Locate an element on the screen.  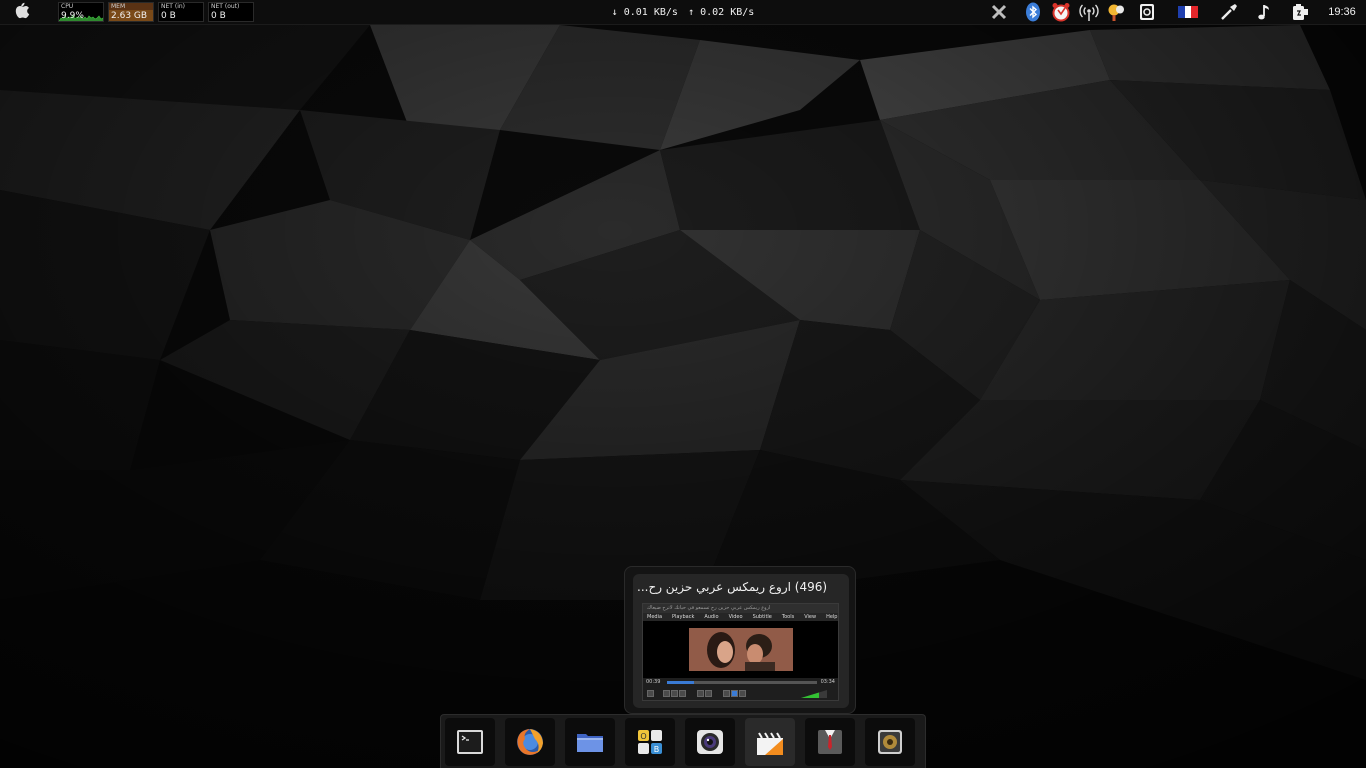
folder-icon is located at coordinates (590, 743).